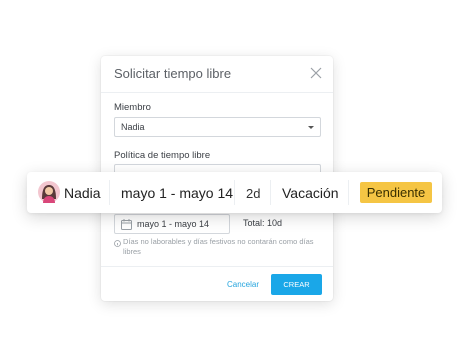 This screenshot has height=360, width=470. I want to click on request-type: Vacación, so click(310, 193).